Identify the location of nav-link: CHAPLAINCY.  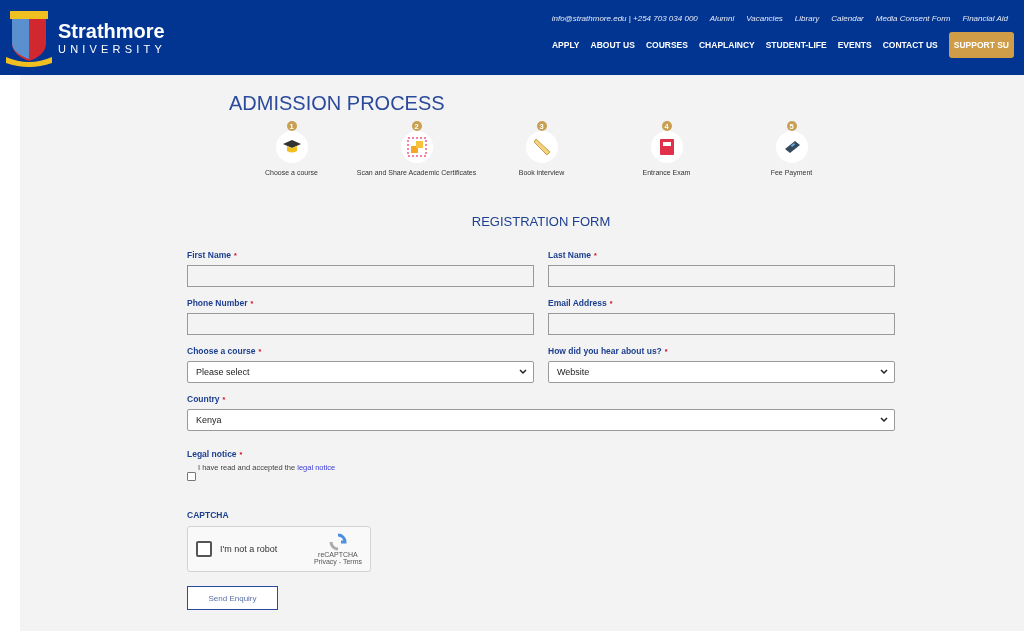
(726, 45).